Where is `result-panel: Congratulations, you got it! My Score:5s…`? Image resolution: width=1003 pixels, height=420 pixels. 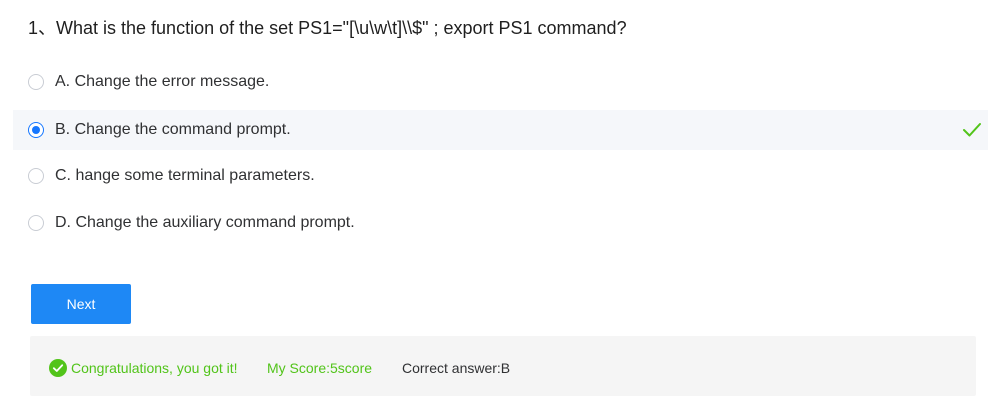
result-panel: Congratulations, you got it! My Score:5s… is located at coordinates (503, 366).